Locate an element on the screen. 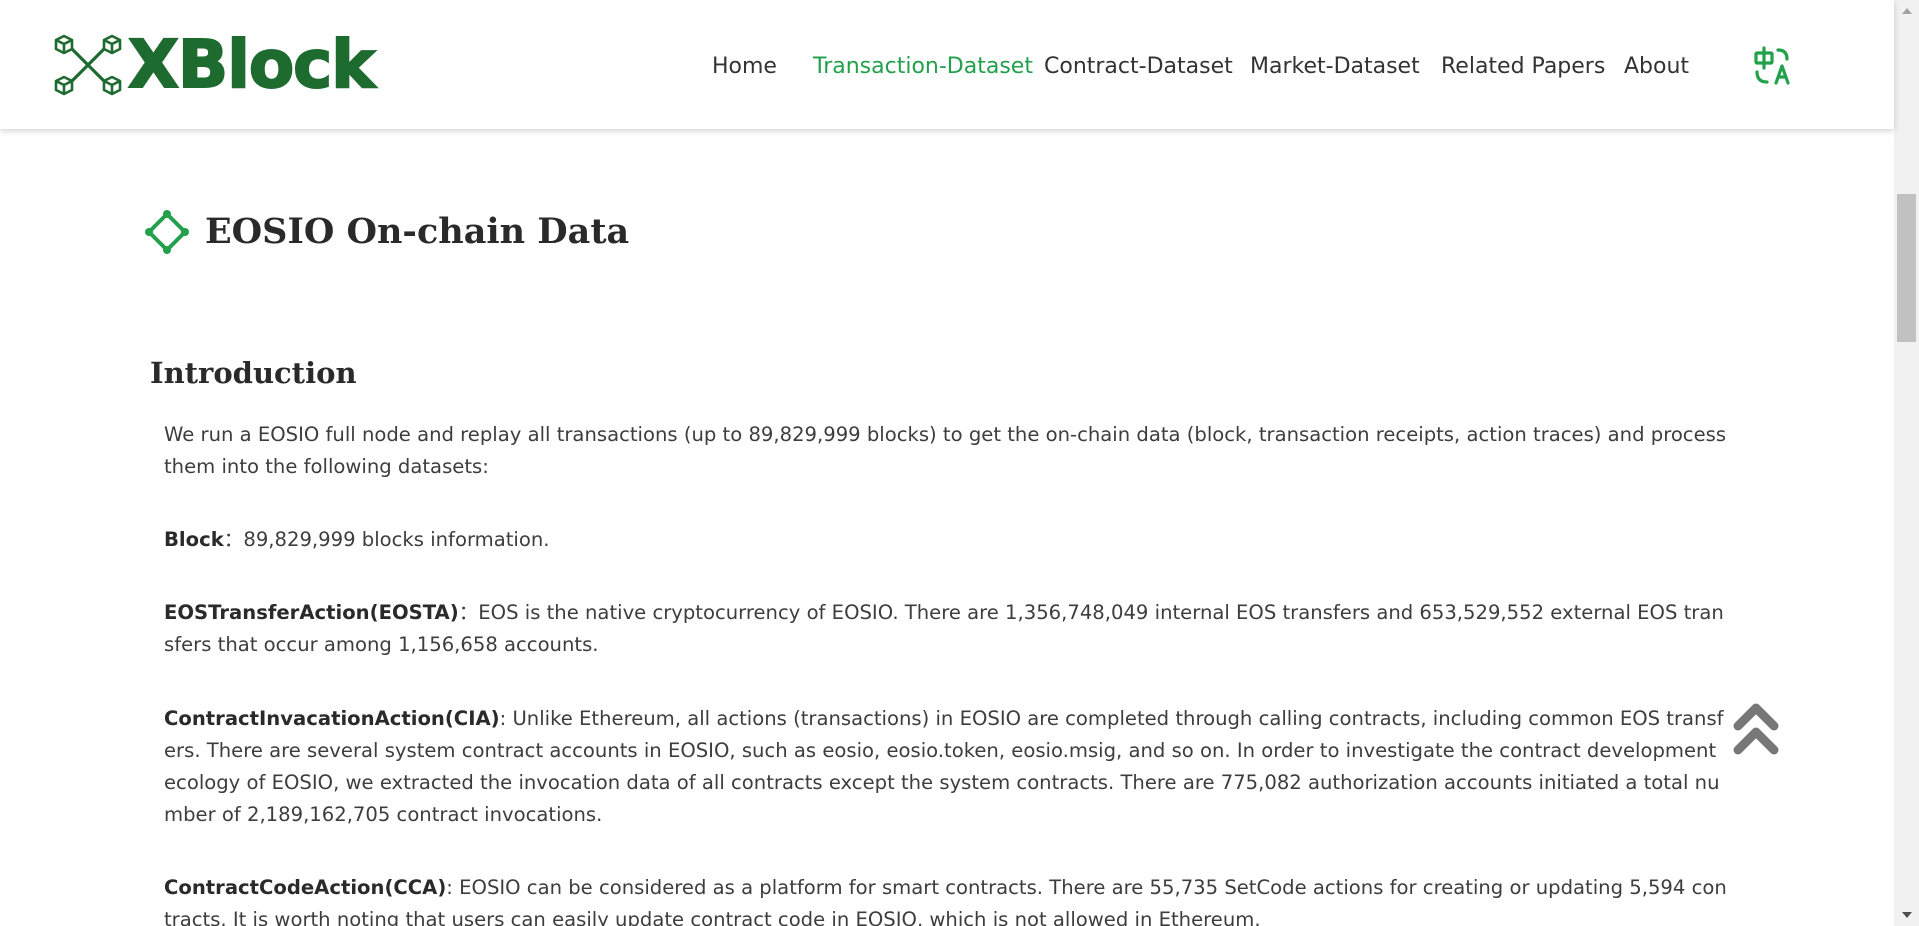 The height and width of the screenshot is (926, 1919). nav-home: Home is located at coordinates (744, 67).